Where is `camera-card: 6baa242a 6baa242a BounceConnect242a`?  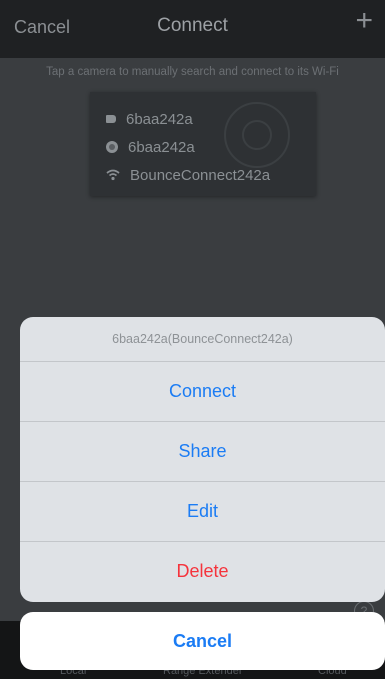
camera-card: 6baa242a 6baa242a BounceConnect242a is located at coordinates (203, 144).